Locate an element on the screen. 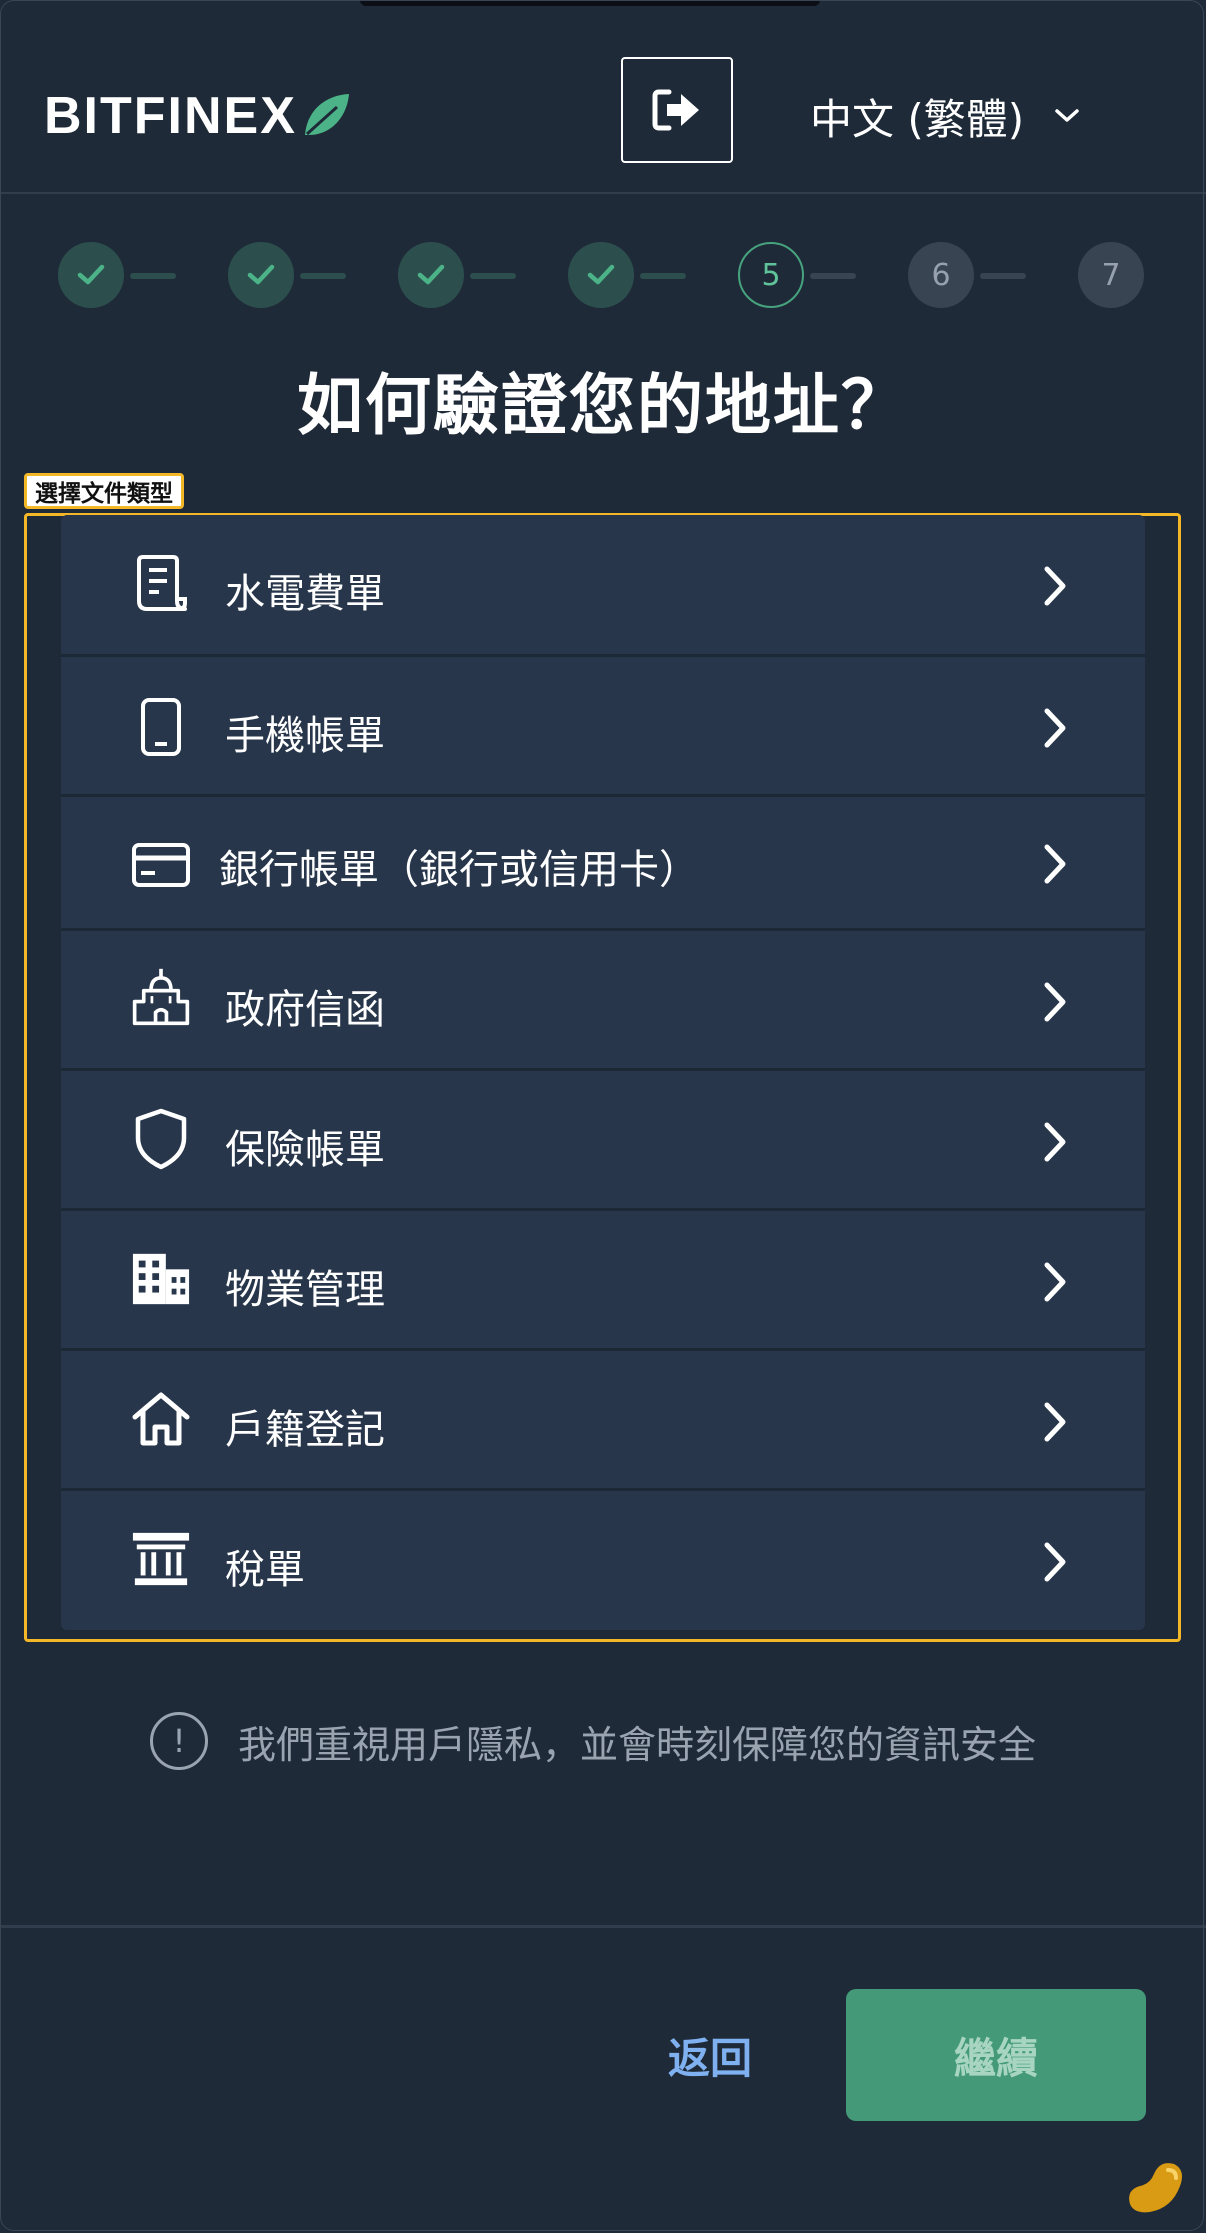 The width and height of the screenshot is (1206, 2233). credit-card-icon is located at coordinates (161, 865).